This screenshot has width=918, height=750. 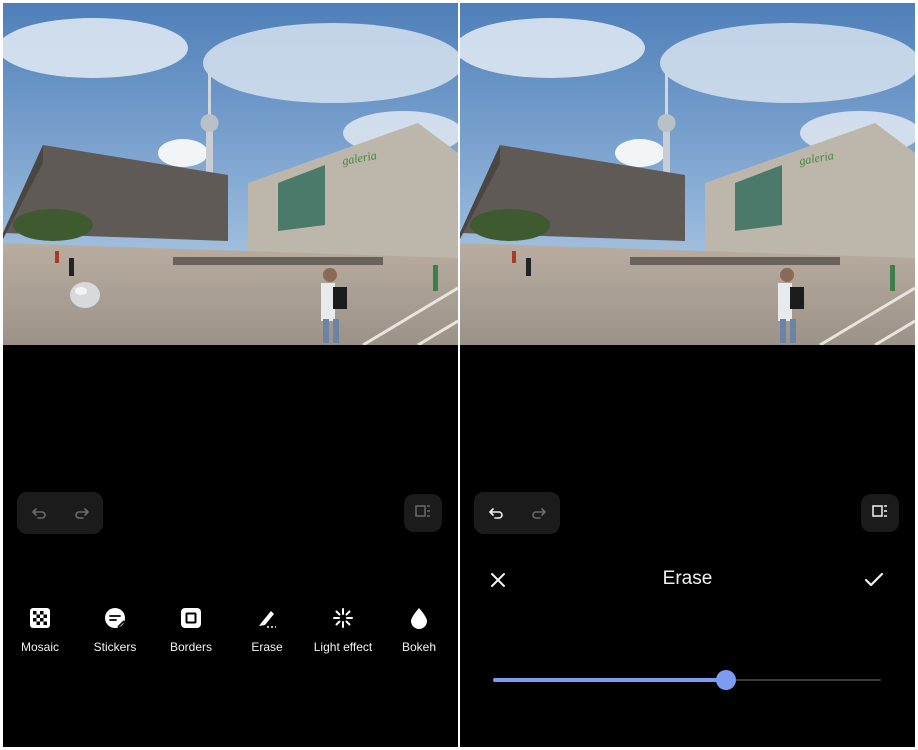 What do you see at coordinates (267, 618) in the screenshot?
I see `erase-icon` at bounding box center [267, 618].